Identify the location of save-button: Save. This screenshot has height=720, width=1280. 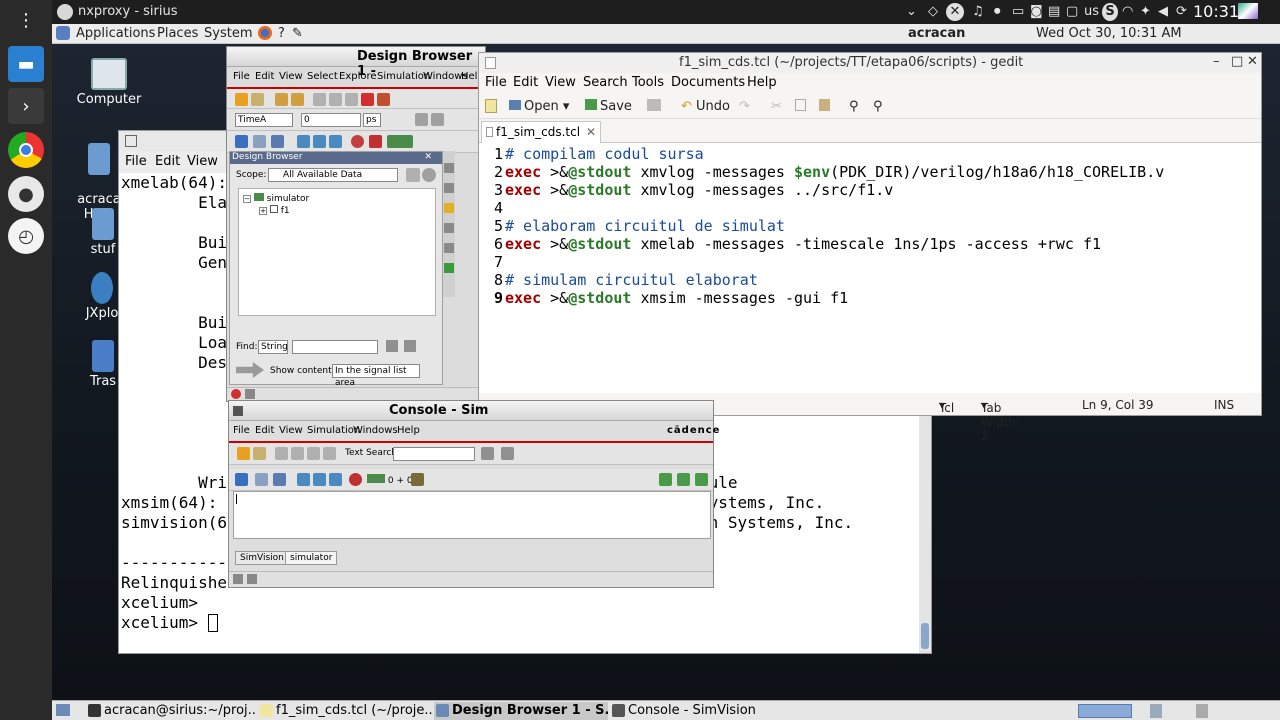
(608, 106).